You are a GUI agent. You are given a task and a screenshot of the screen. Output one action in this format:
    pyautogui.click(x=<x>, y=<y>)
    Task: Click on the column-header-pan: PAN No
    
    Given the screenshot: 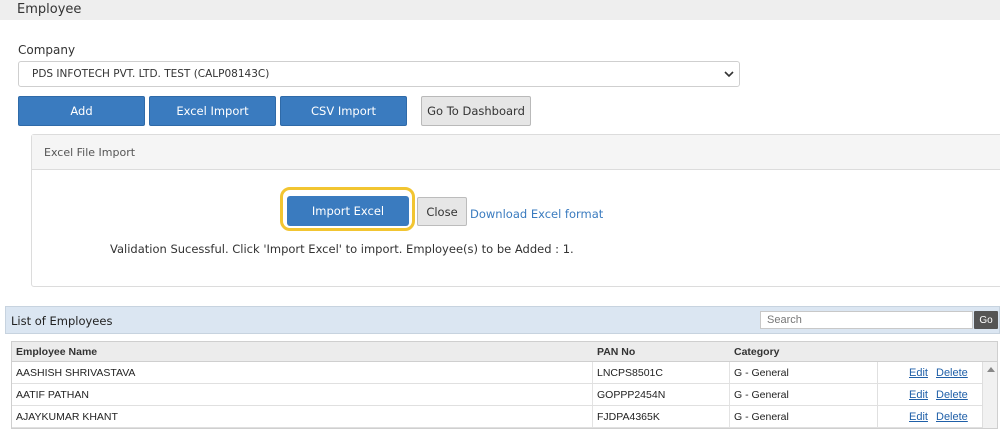 What is the action you would take?
    pyautogui.click(x=616, y=352)
    